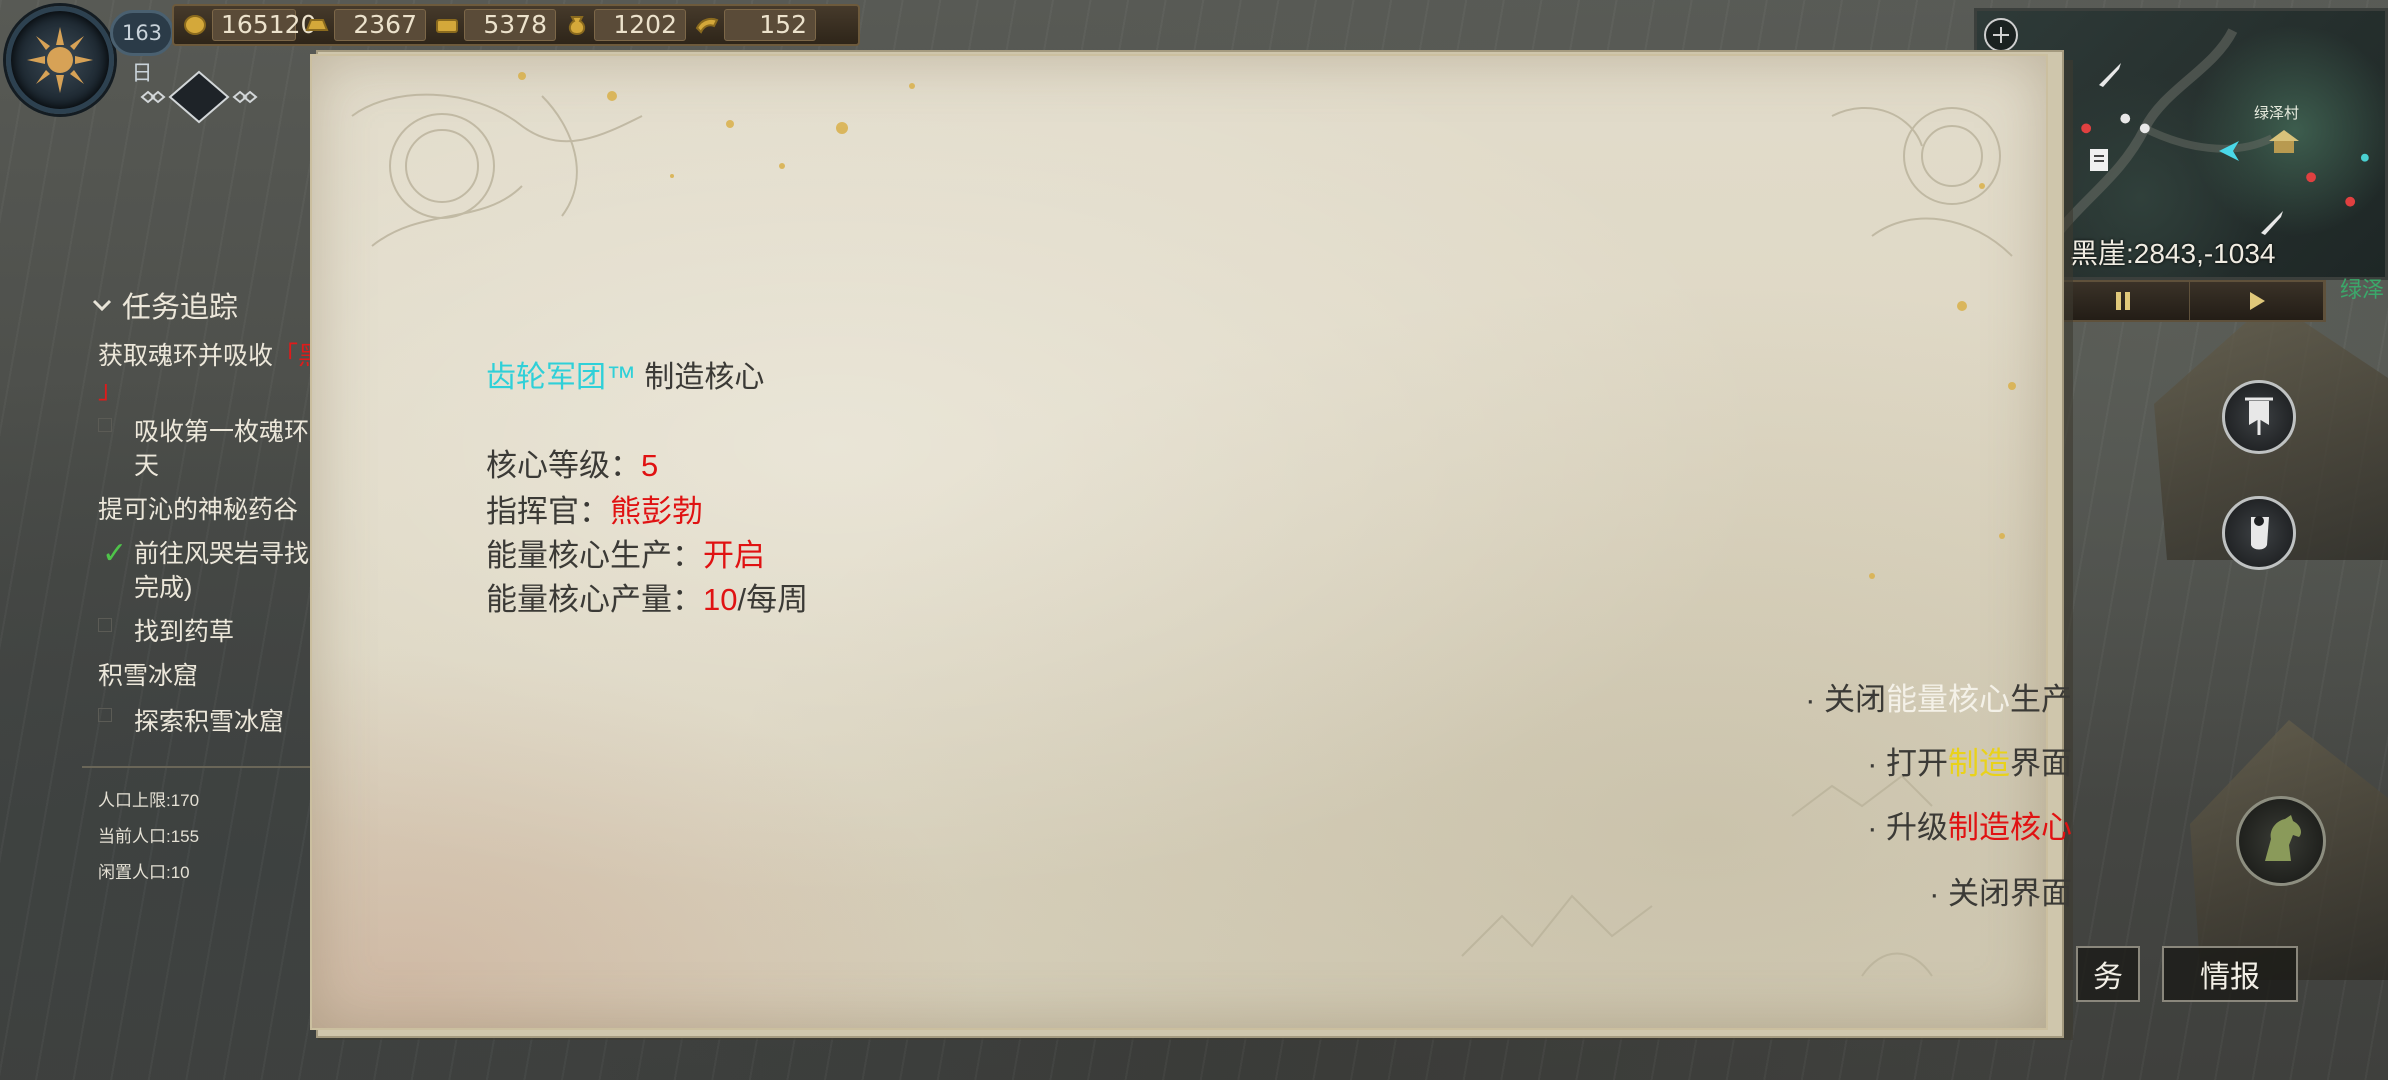 The height and width of the screenshot is (1080, 2388). I want to click on region-label: 绿泽, so click(2362, 289).